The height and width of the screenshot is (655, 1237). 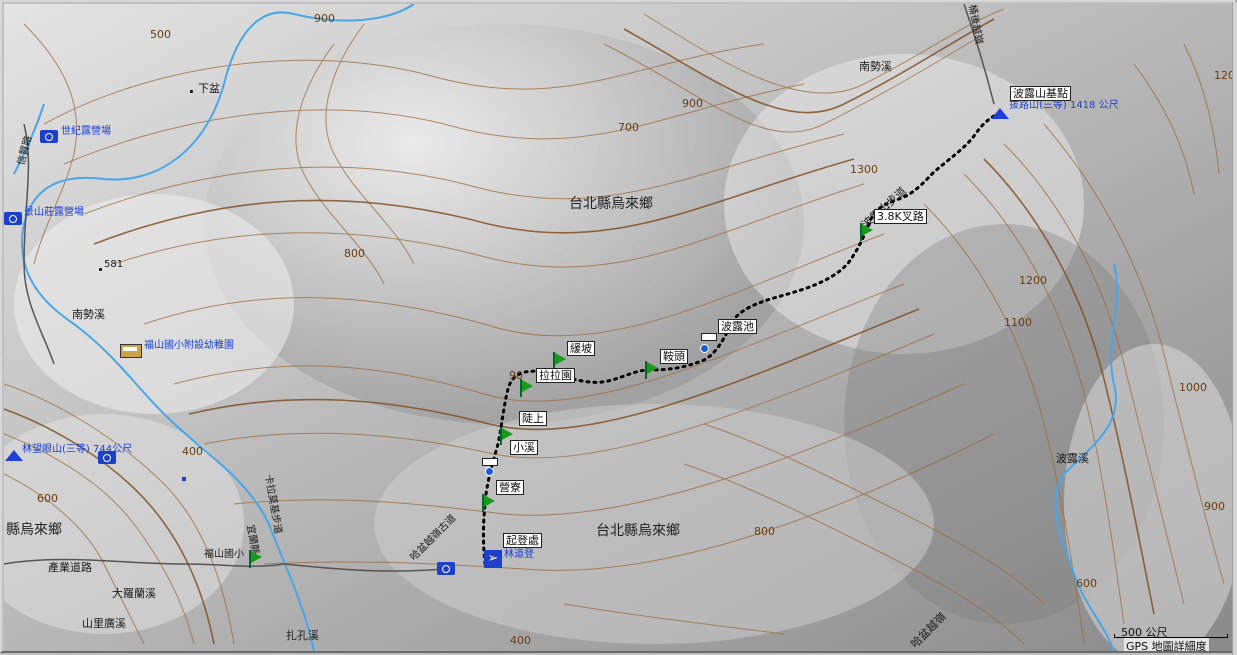 What do you see at coordinates (1072, 458) in the screenshot?
I see `place-label: 波露溪` at bounding box center [1072, 458].